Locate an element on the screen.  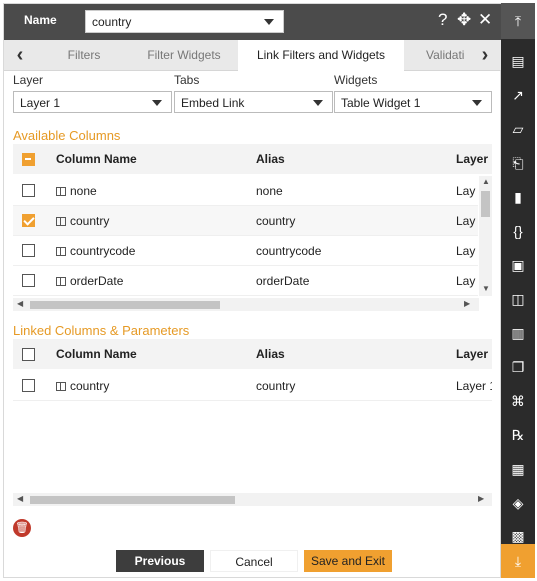
layer-label: Layer is located at coordinates (28, 80).